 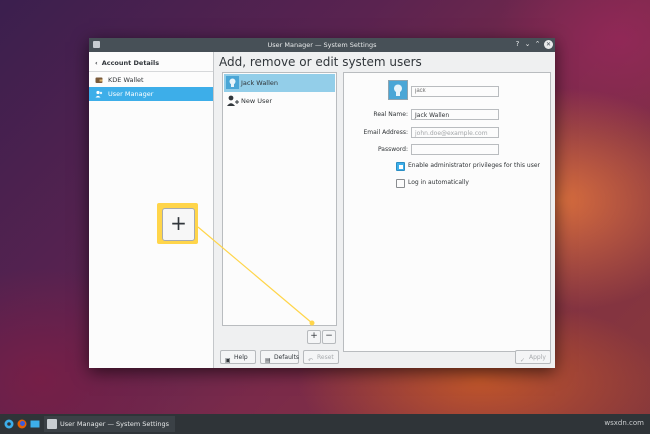 What do you see at coordinates (35, 424) in the screenshot?
I see `file-manager-icon` at bounding box center [35, 424].